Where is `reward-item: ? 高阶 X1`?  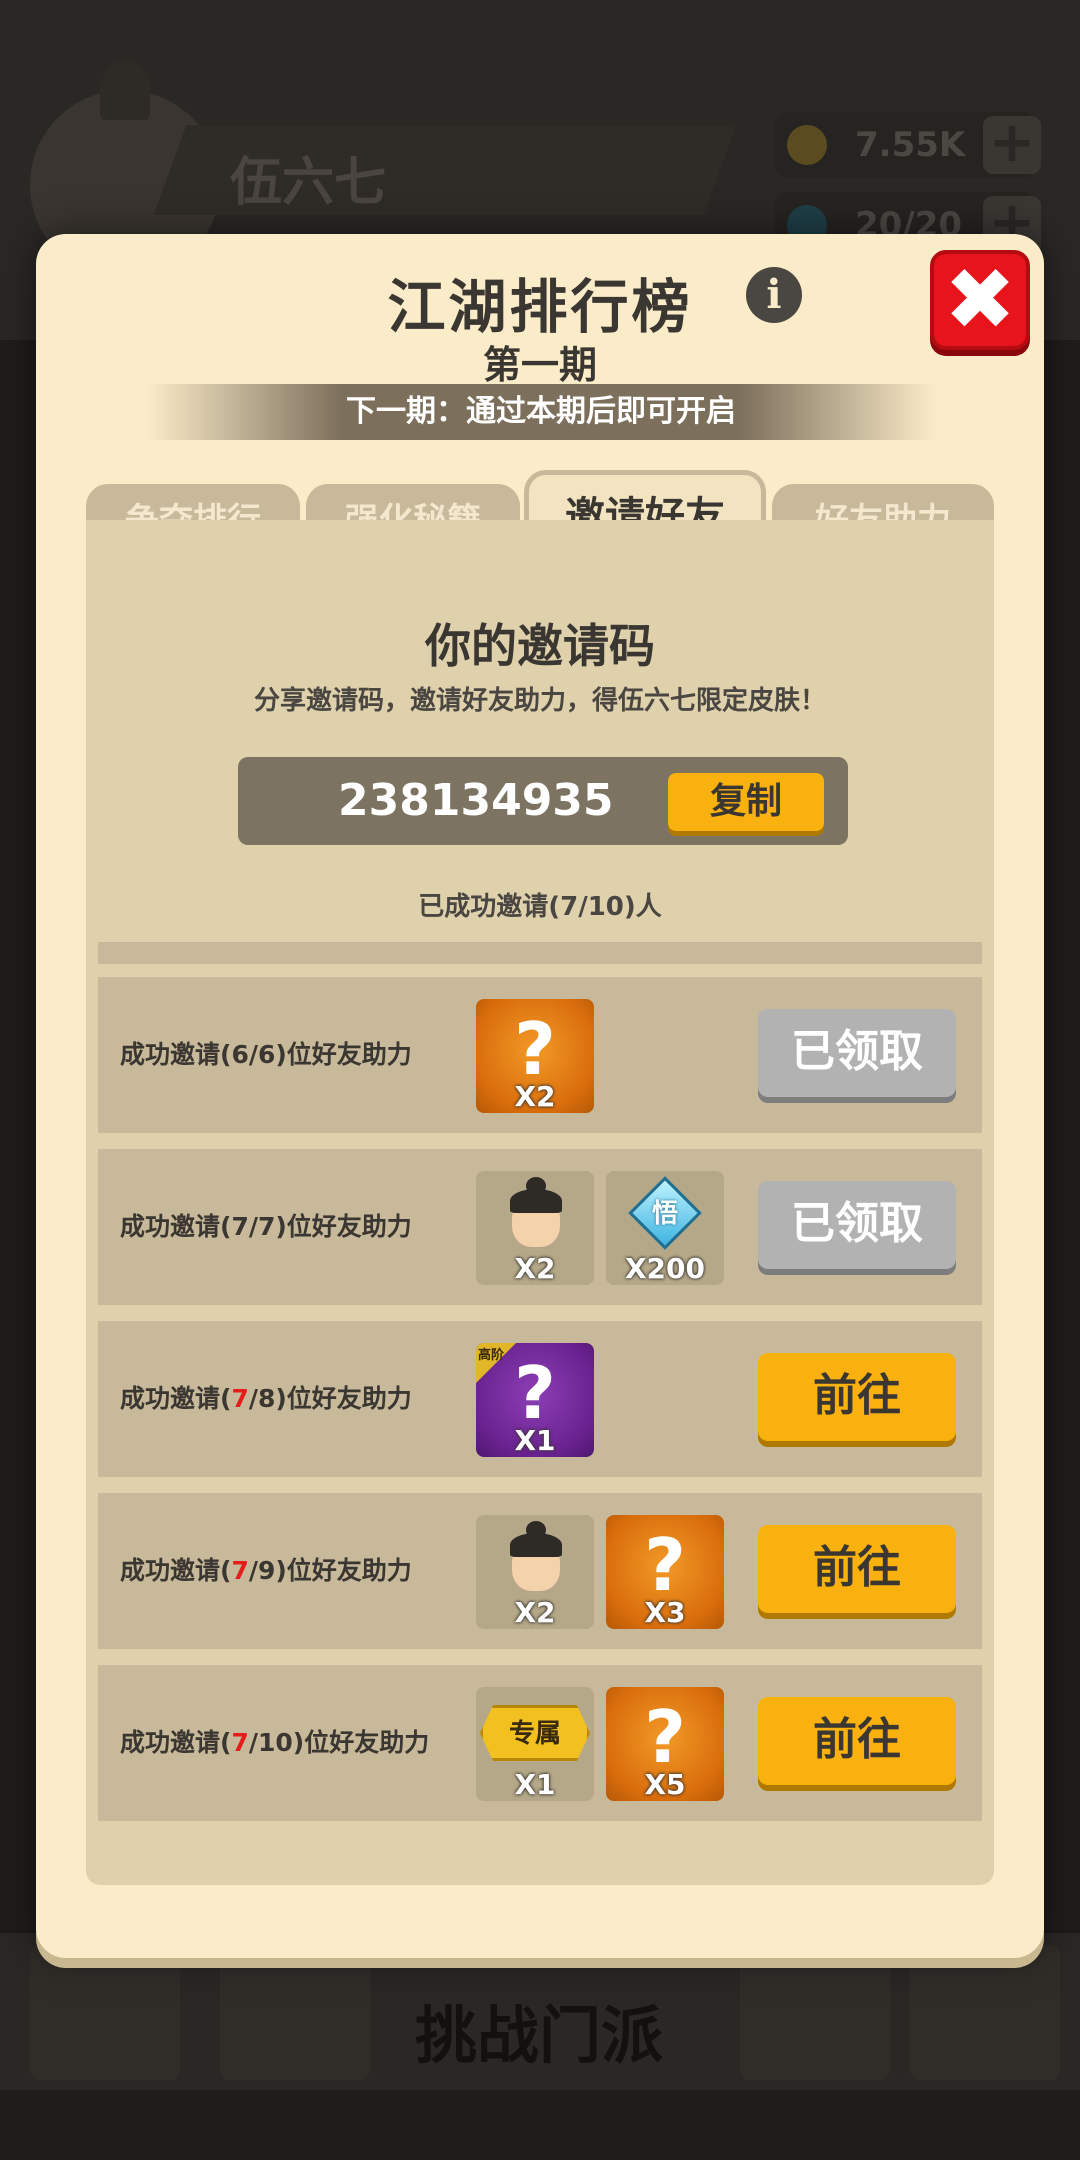
reward-item: ? 高阶 X1 is located at coordinates (535, 1400).